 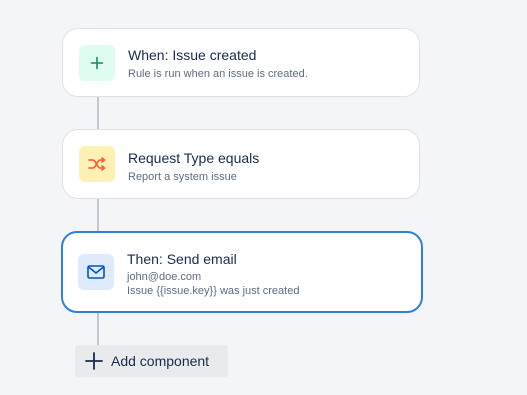 I want to click on action-subject: Issue {{issue.key}} was just created, so click(x=213, y=291).